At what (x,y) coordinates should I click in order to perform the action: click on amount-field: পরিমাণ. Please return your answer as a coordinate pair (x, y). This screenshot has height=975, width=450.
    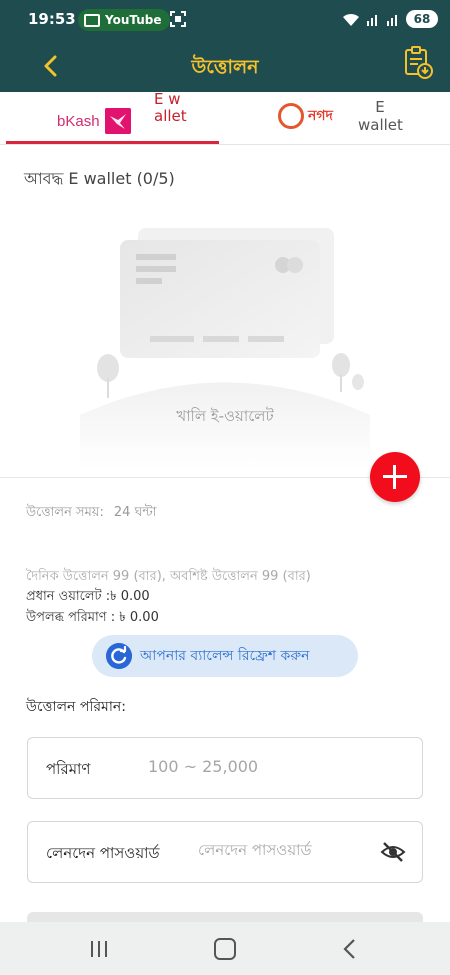
    Looking at the image, I should click on (225, 768).